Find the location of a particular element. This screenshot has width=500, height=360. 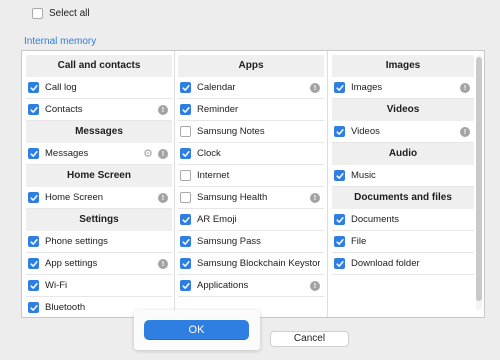

option-samsung-health: Samsung Health! is located at coordinates (251, 198).